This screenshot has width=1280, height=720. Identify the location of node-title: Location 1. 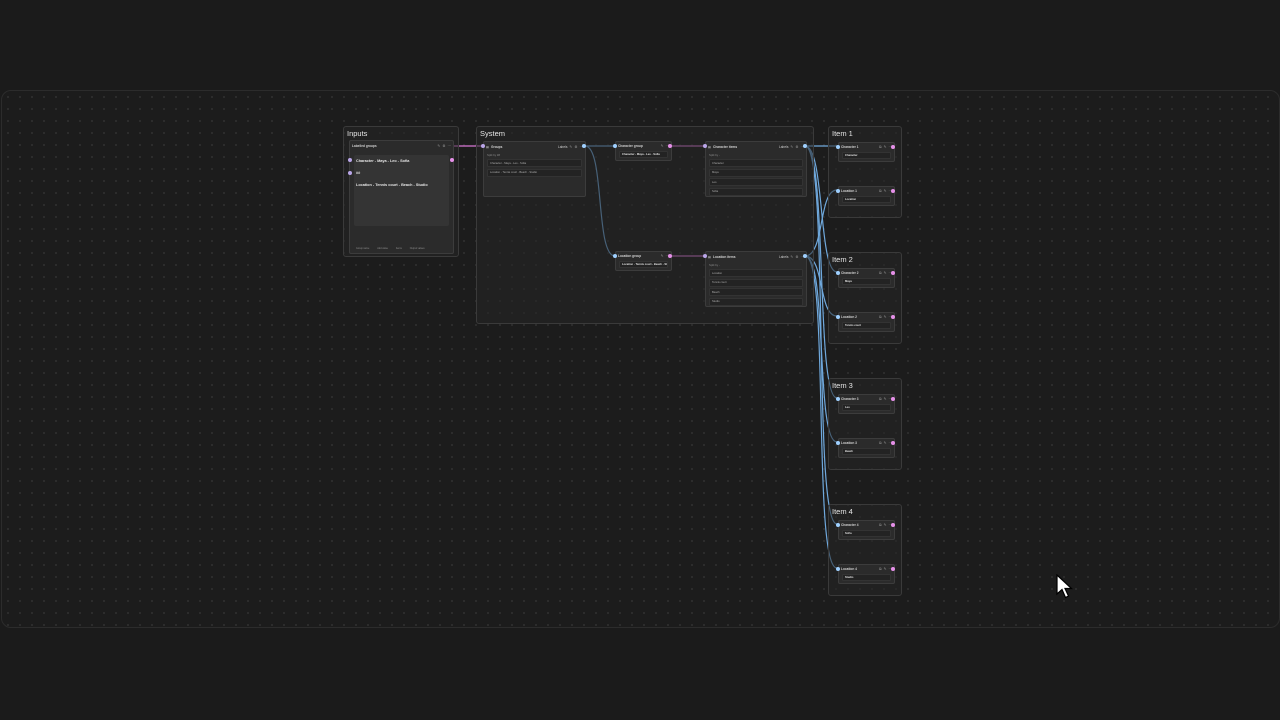
(849, 190).